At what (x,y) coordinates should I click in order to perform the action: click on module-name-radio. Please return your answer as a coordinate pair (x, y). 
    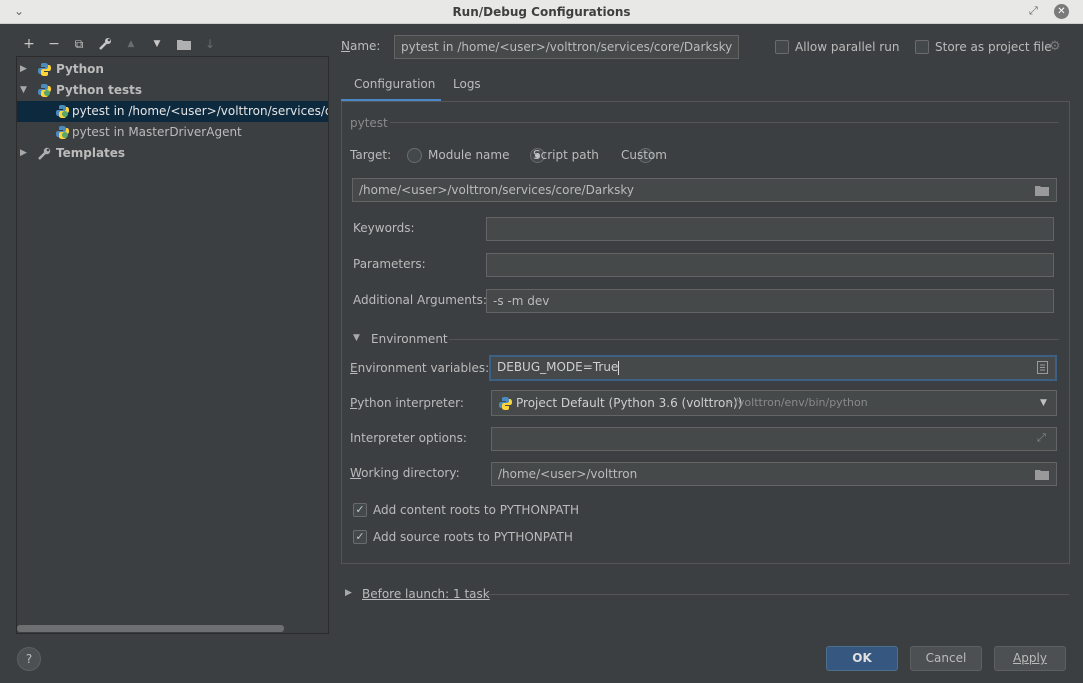
    Looking at the image, I should click on (414, 155).